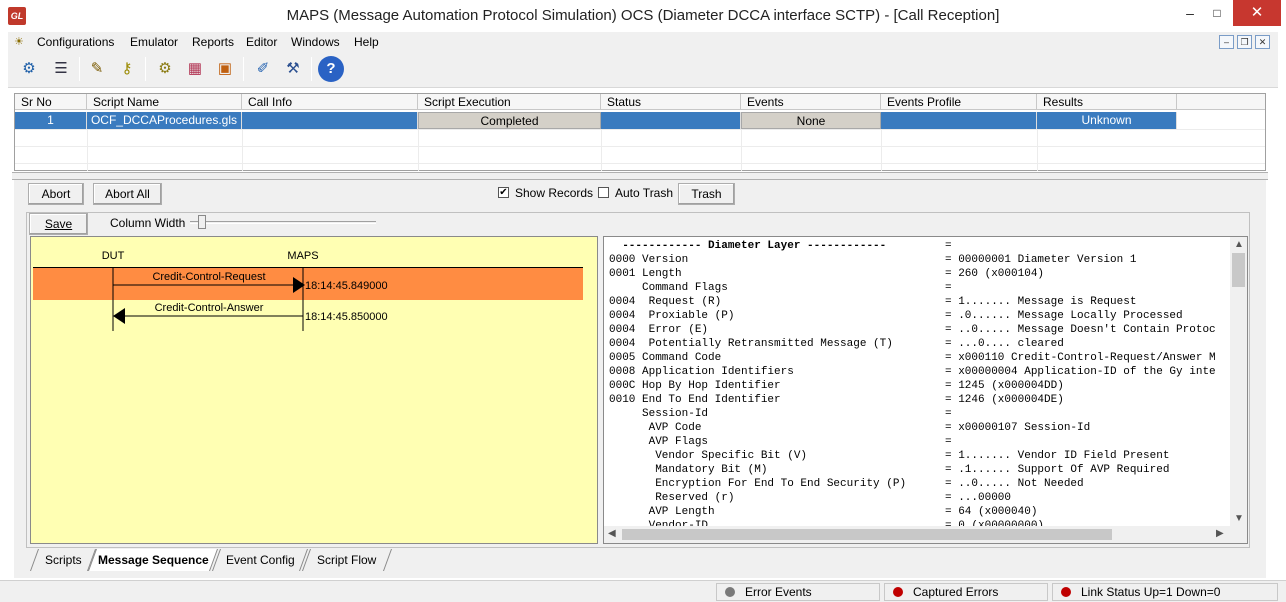 The width and height of the screenshot is (1286, 602). I want to click on mdi-restore-button: ❐, so click(1244, 42).